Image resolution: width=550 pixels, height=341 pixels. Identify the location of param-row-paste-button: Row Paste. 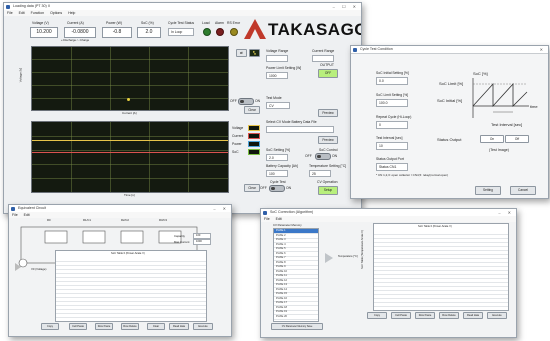
(425, 315).